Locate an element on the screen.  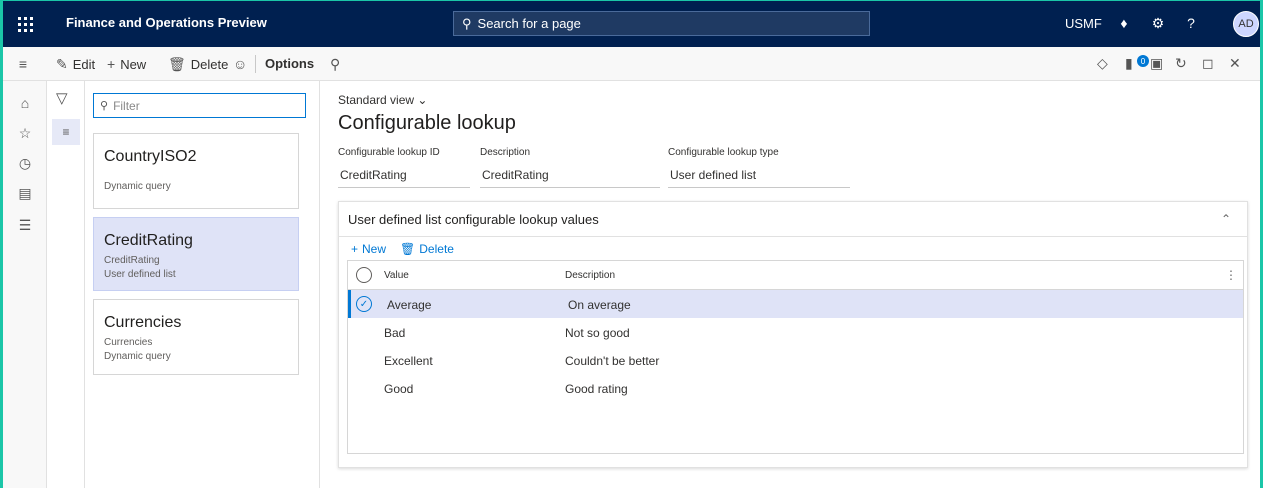
list-item-type: Dynamic query is located at coordinates (137, 186).